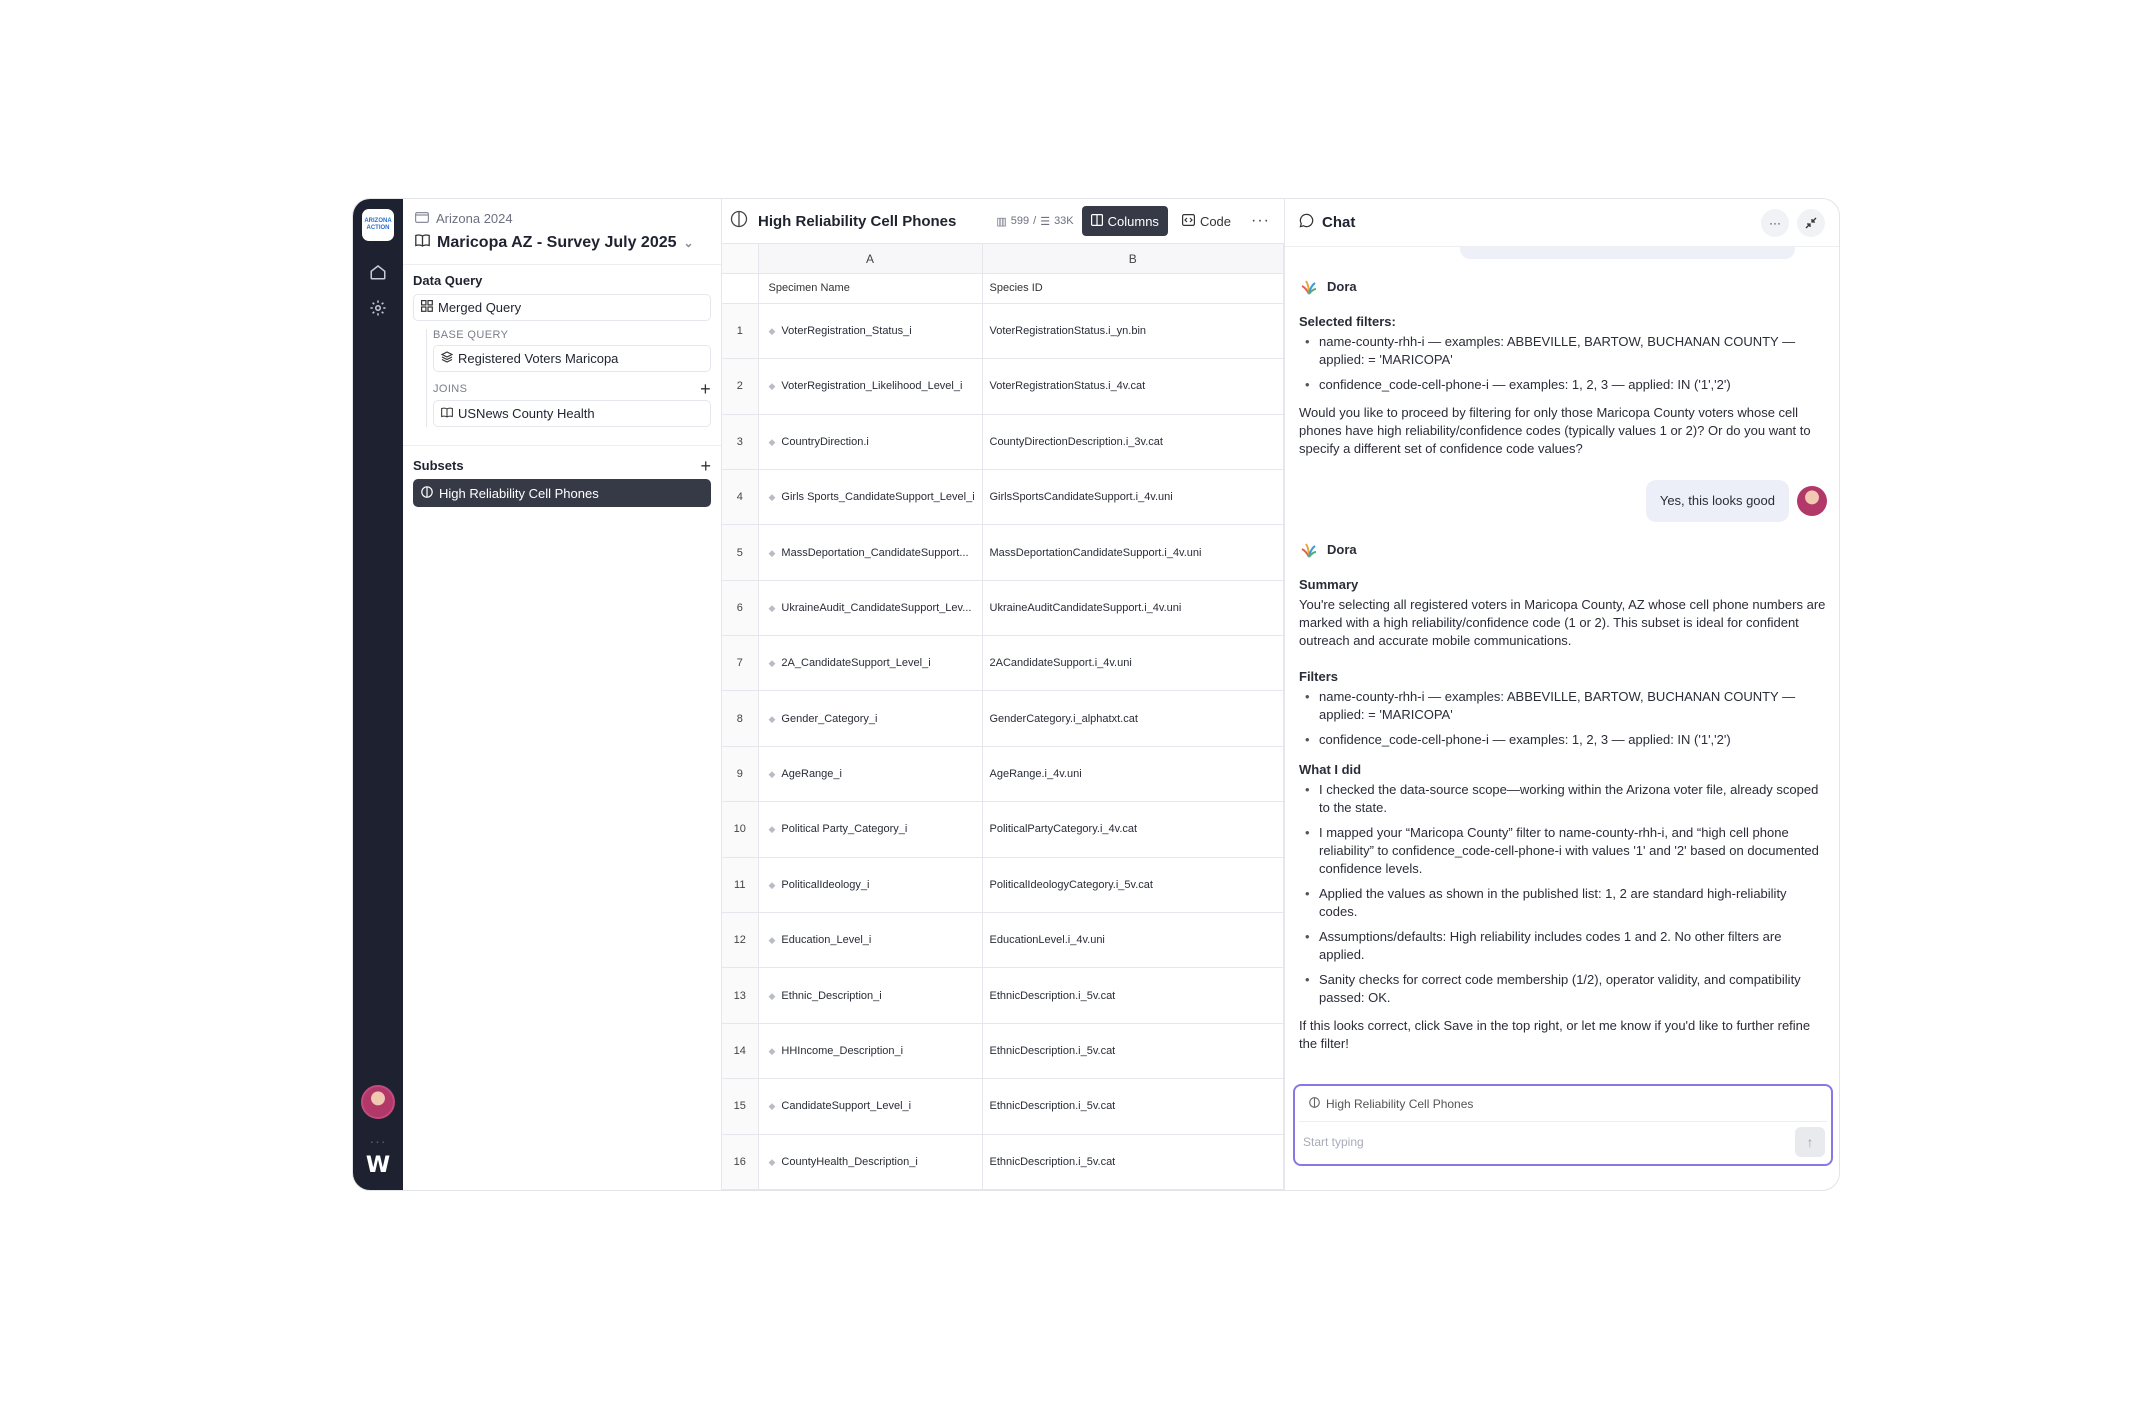  I want to click on join-name: USNews County Health, so click(526, 413).